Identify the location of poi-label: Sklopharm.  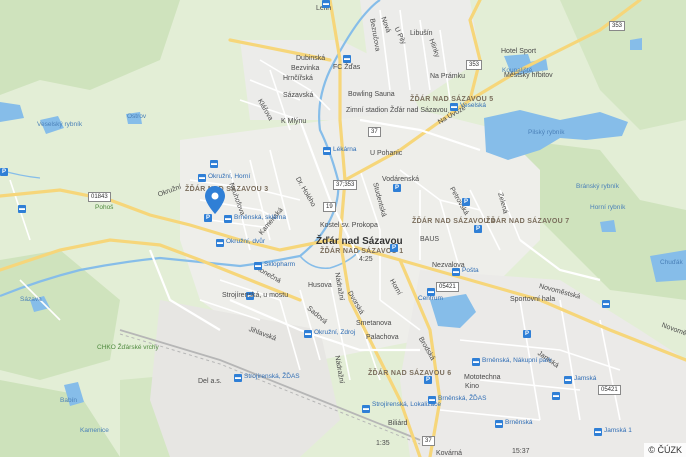
(279, 265).